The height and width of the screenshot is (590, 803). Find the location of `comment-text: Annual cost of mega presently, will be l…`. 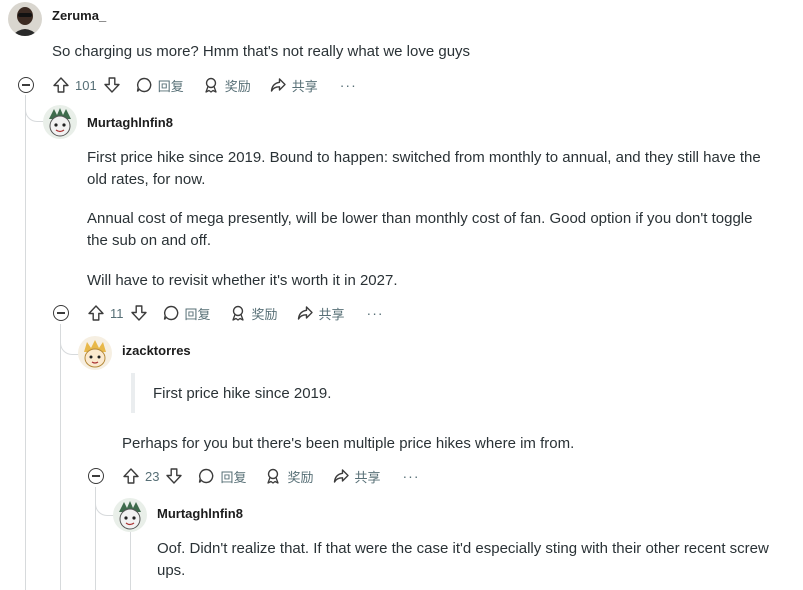

comment-text: Annual cost of mega presently, will be l… is located at coordinates (420, 218).